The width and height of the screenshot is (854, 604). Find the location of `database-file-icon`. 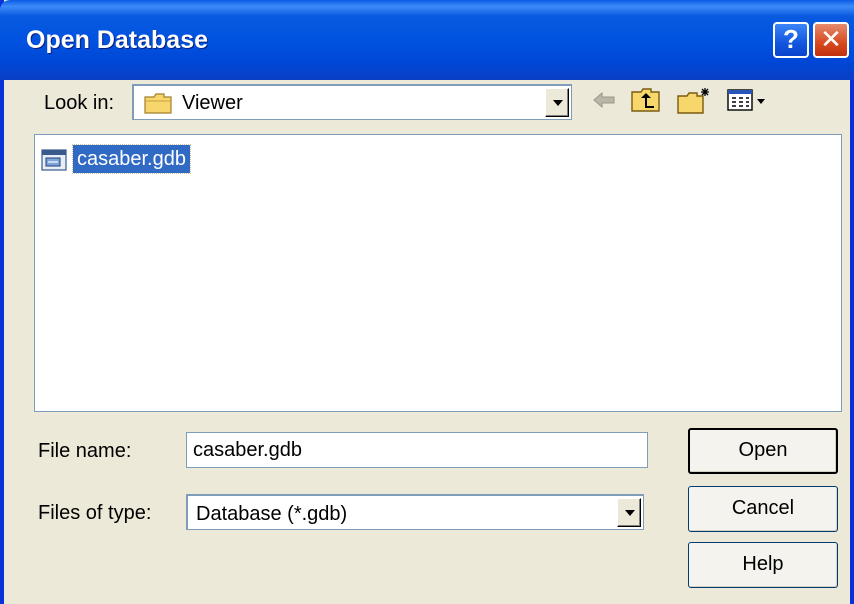

database-file-icon is located at coordinates (54, 162).